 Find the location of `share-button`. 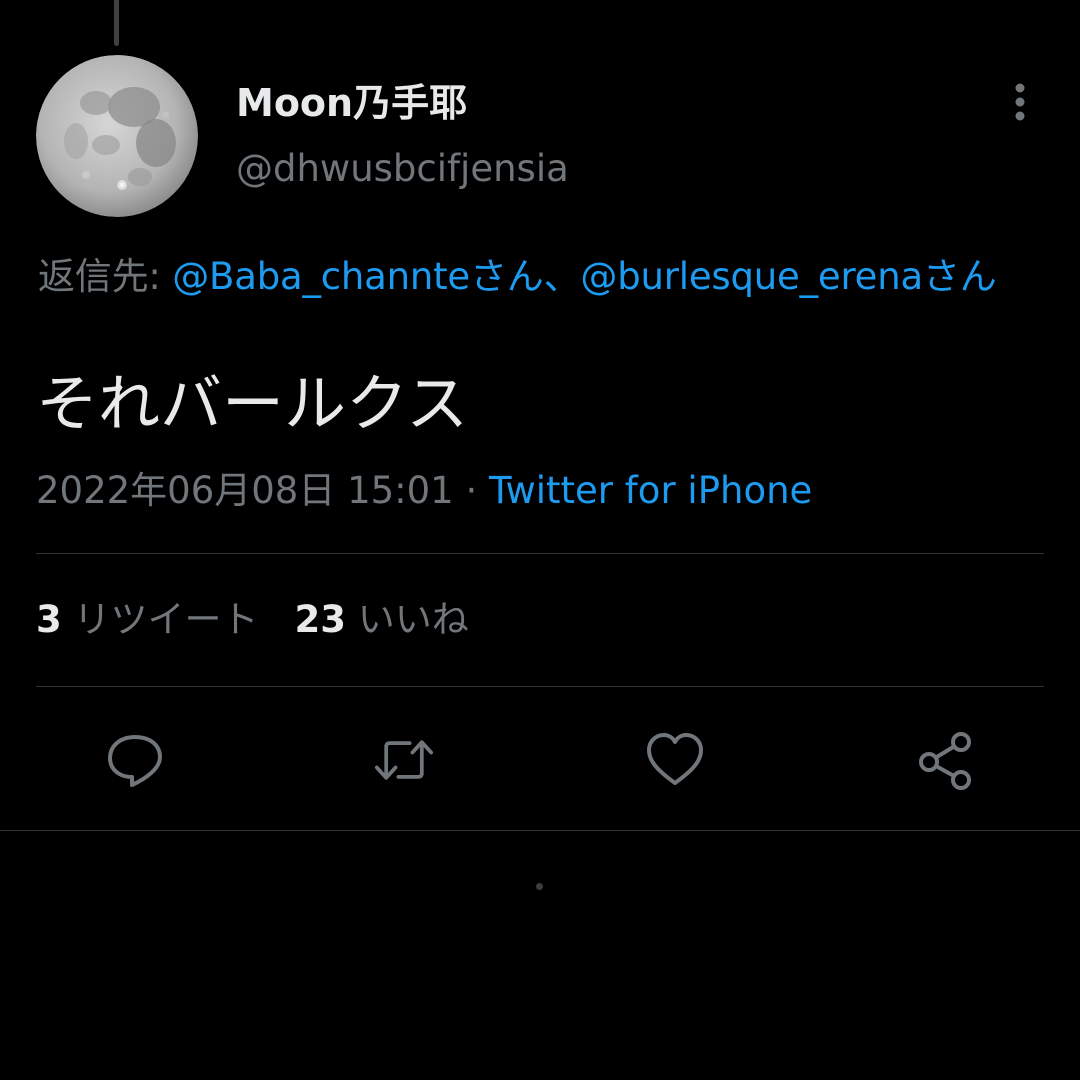

share-button is located at coordinates (945, 760).